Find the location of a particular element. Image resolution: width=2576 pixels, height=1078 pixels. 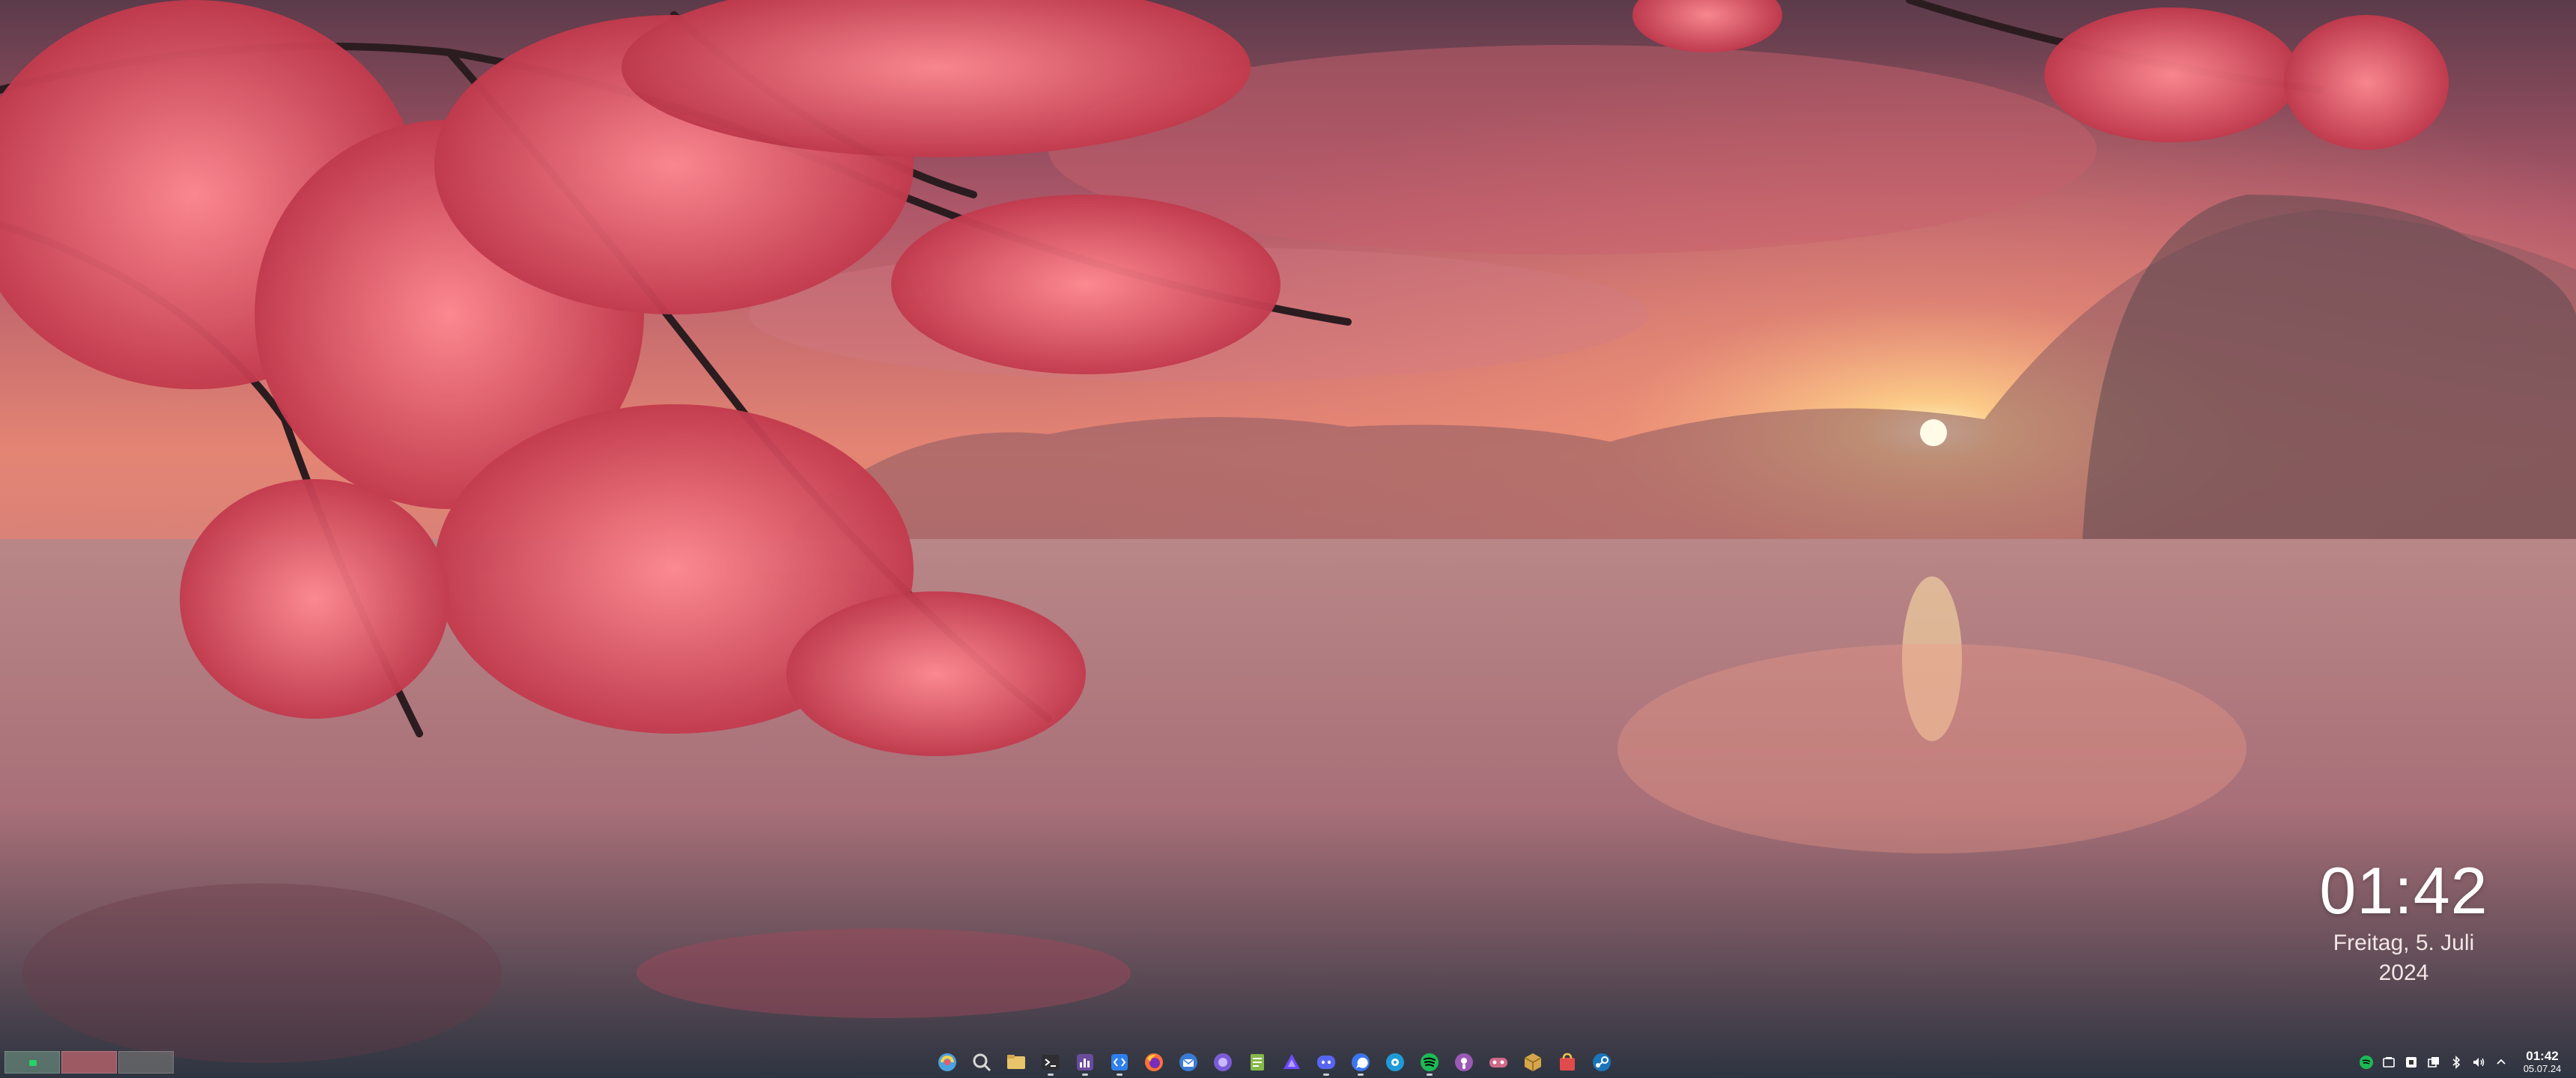

file-manager-icon is located at coordinates (1016, 1062).